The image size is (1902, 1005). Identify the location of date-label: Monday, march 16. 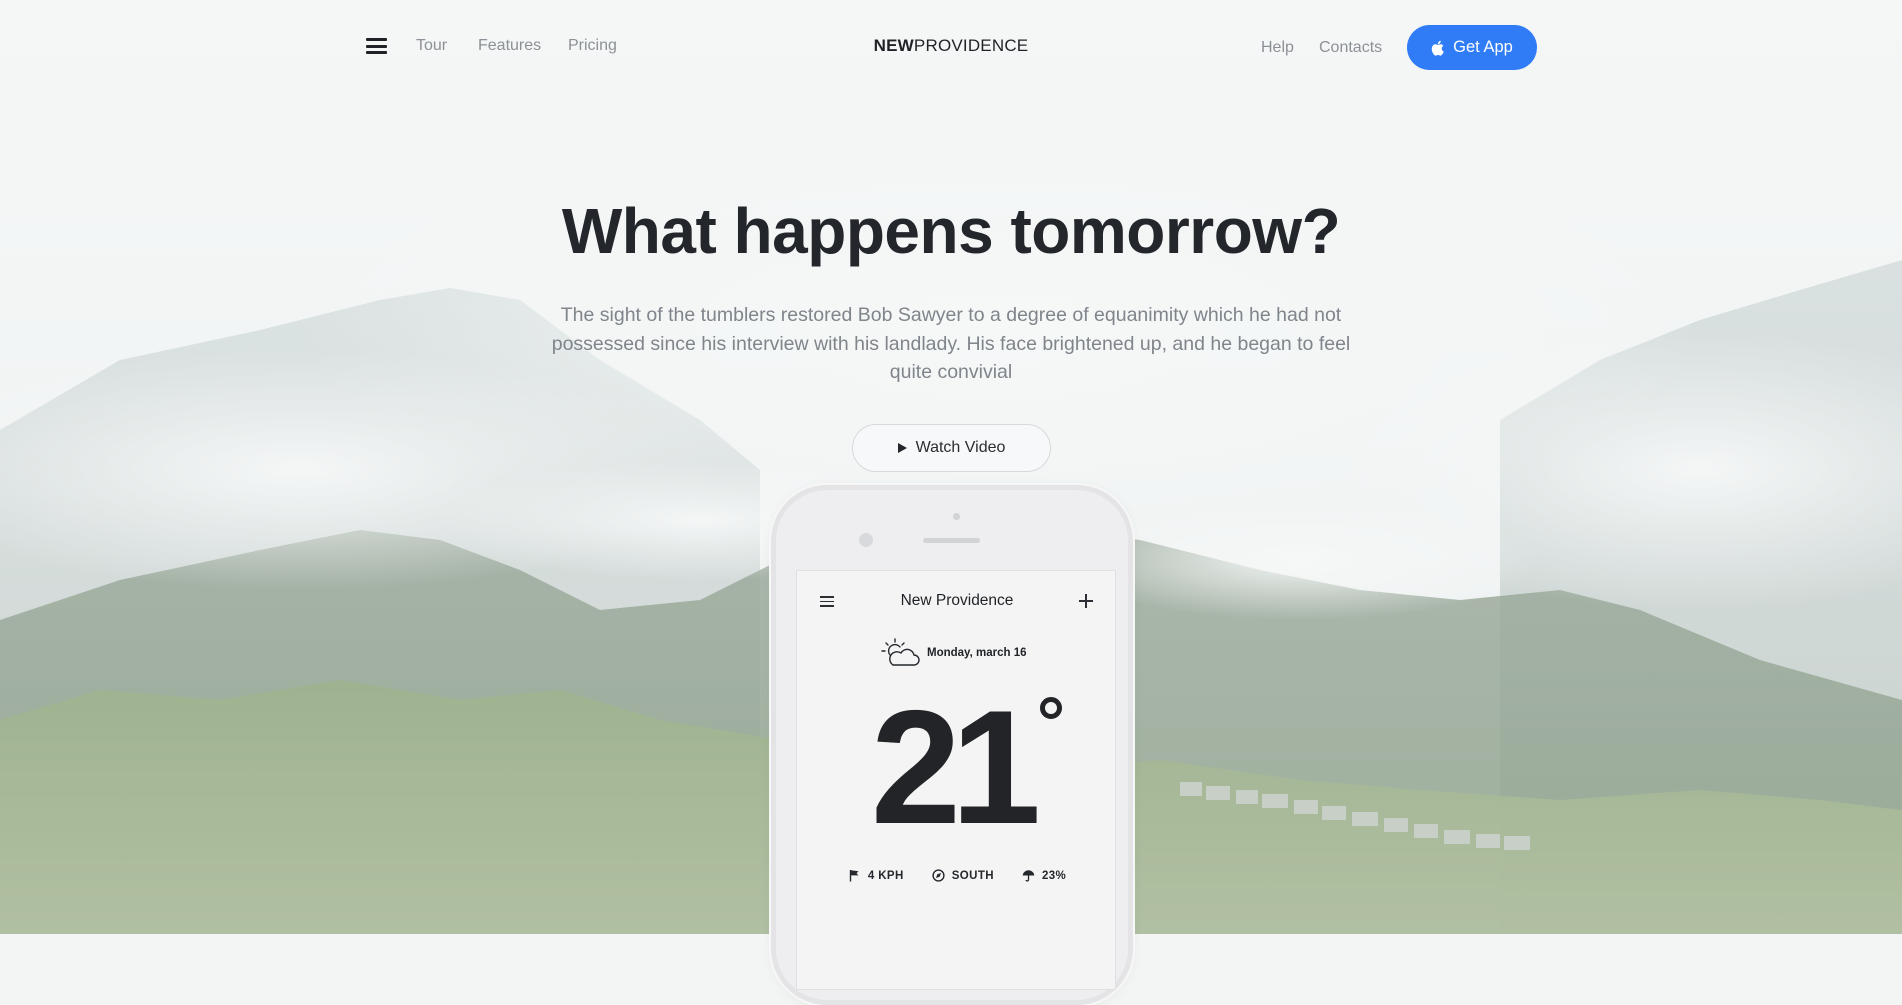
(977, 653).